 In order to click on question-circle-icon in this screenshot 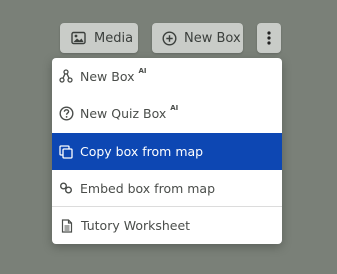, I will do `click(66, 113)`.